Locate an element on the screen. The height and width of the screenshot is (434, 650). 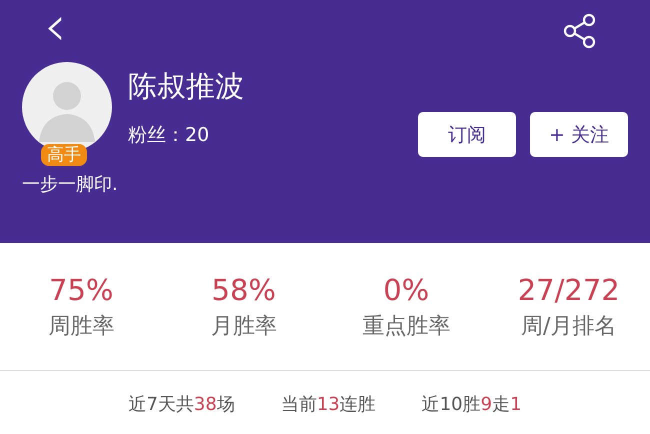
record-summary: 近7天共38场 is located at coordinates (181, 404).